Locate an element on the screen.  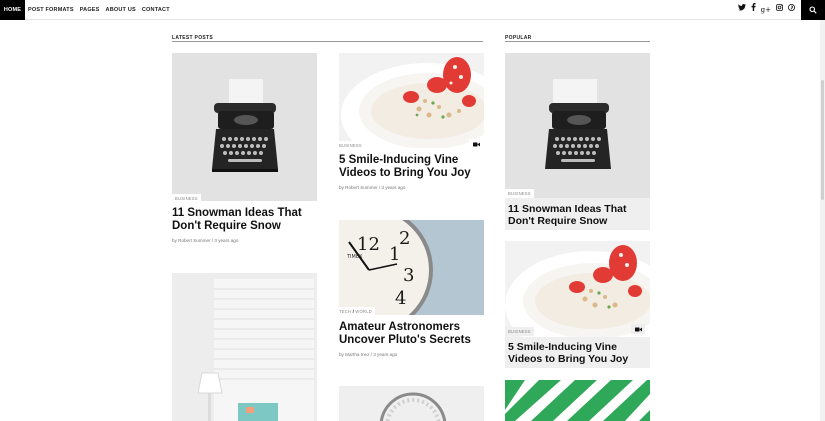
svg-text: 3 is located at coordinates (408, 275).